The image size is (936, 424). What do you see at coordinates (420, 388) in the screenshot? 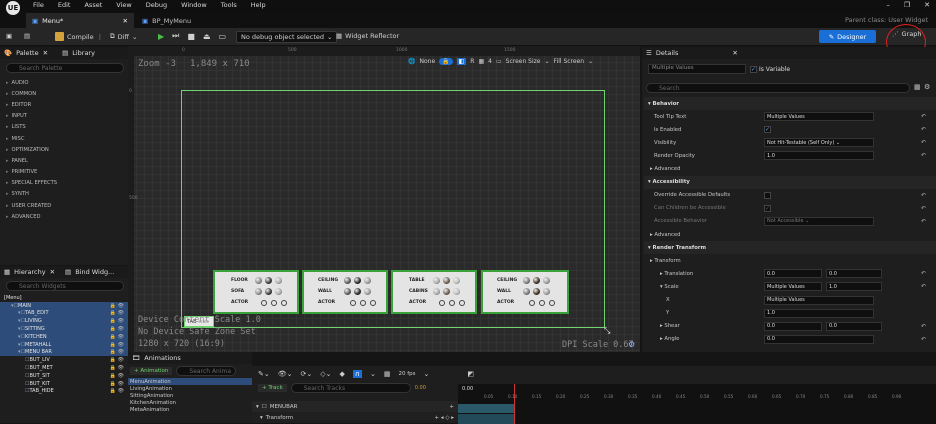
I see `current-time-field: 0.00` at bounding box center [420, 388].